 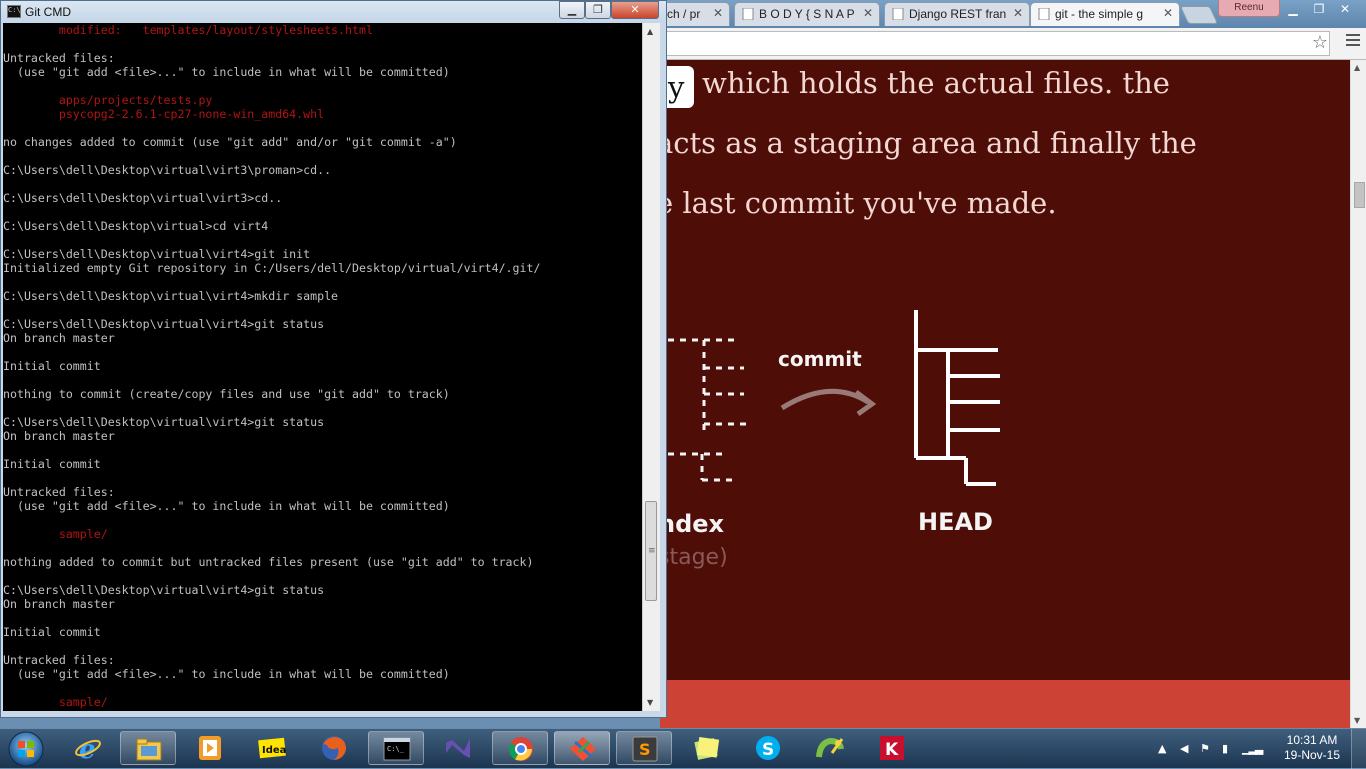 What do you see at coordinates (48, 12) in the screenshot?
I see `window-title: Git CMD` at bounding box center [48, 12].